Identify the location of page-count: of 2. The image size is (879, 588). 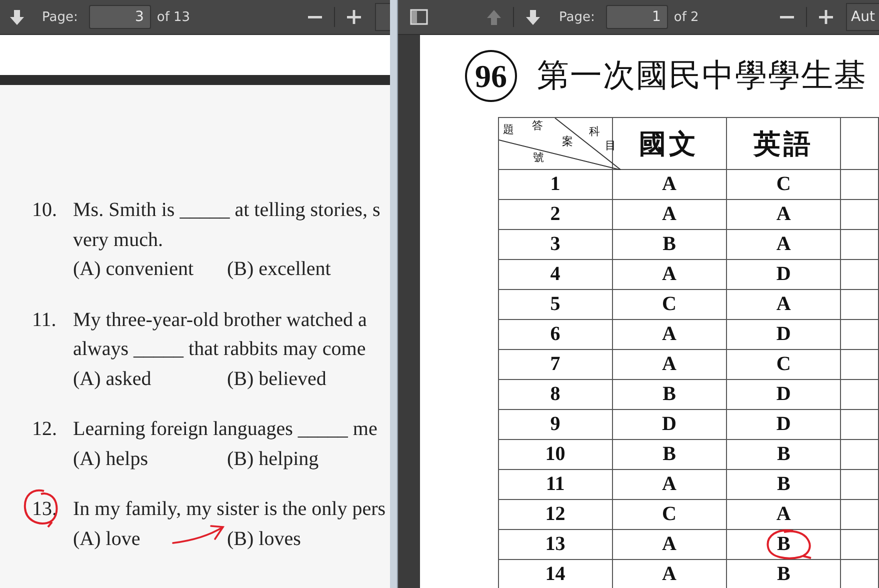
(686, 17).